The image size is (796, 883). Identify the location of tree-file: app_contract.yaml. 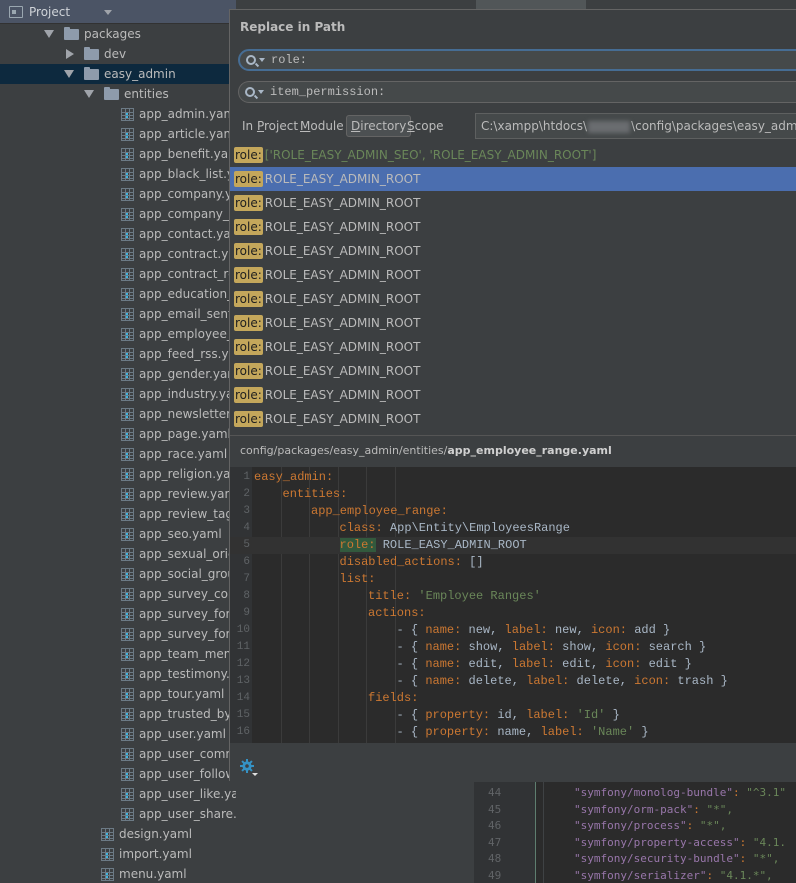
(118, 254).